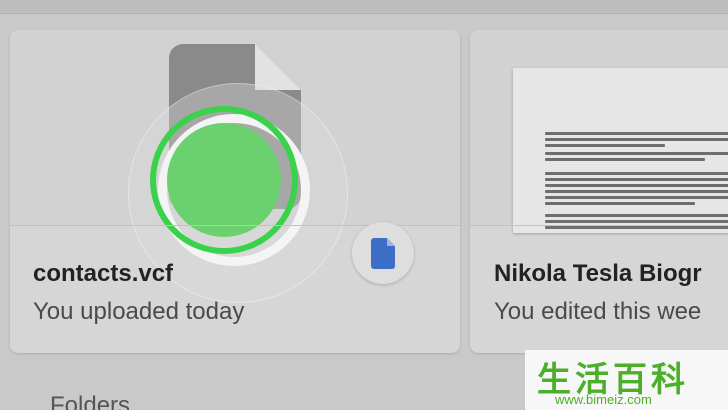 The height and width of the screenshot is (410, 728). What do you see at coordinates (90, 401) in the screenshot?
I see `section-heading-folders: Folders` at bounding box center [90, 401].